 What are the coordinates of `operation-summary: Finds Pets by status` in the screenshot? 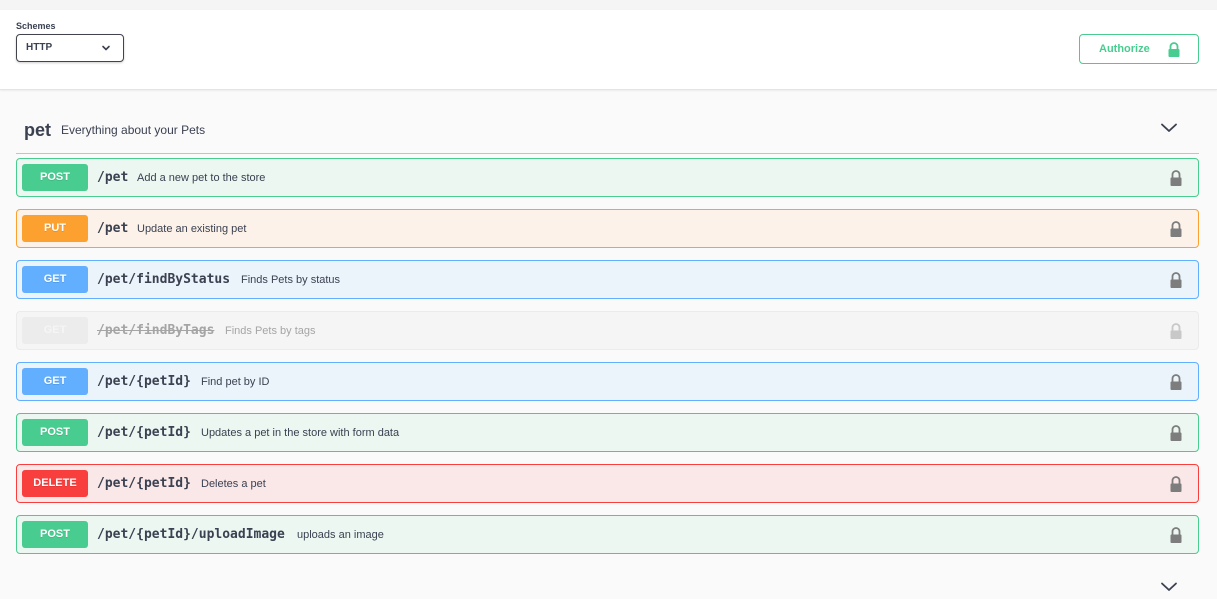 It's located at (291, 280).